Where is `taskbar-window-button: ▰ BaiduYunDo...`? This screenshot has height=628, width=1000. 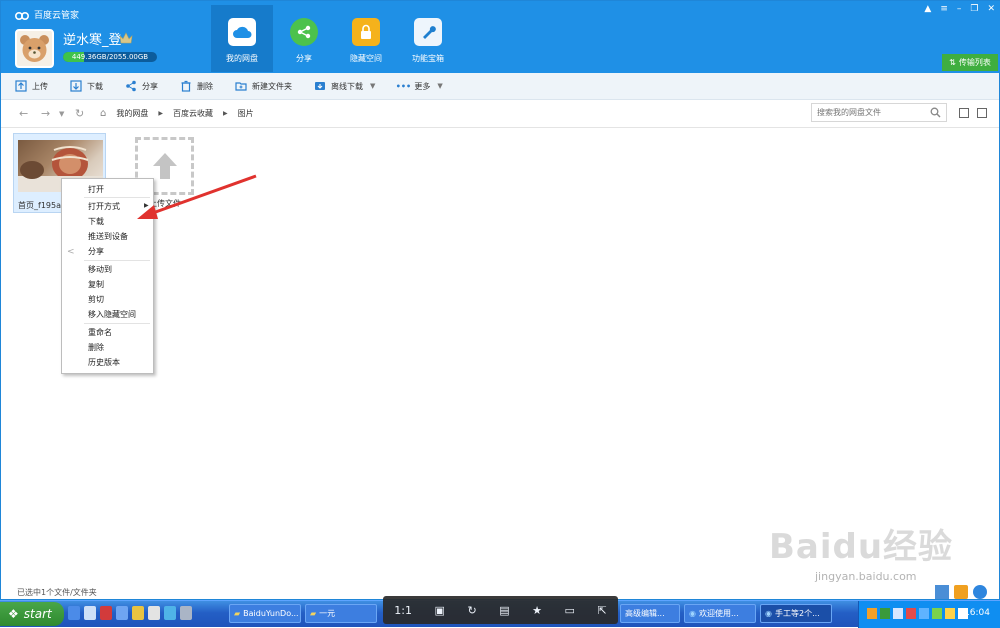 taskbar-window-button: ▰ BaiduYunDo... is located at coordinates (265, 613).